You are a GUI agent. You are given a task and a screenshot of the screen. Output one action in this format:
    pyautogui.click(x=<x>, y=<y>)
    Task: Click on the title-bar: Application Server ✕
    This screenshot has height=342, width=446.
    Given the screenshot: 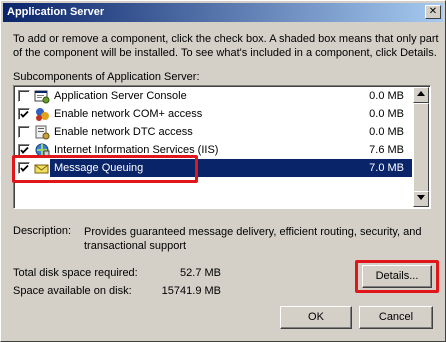 What is the action you would take?
    pyautogui.click(x=223, y=12)
    